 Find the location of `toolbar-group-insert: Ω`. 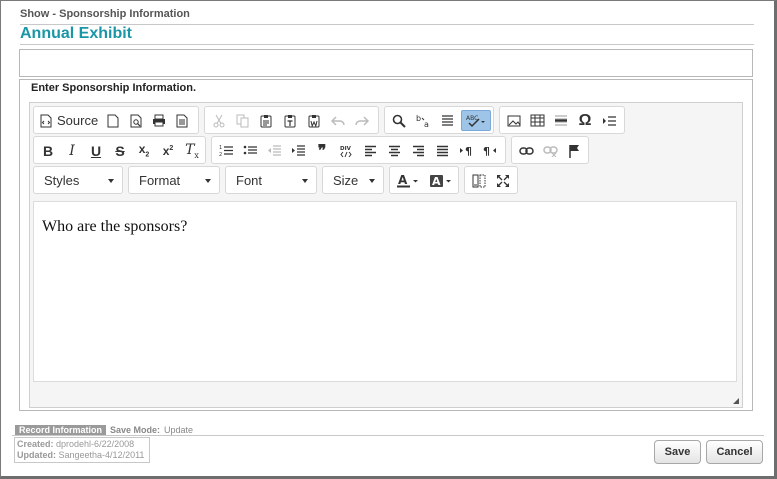

toolbar-group-insert: Ω is located at coordinates (562, 120).